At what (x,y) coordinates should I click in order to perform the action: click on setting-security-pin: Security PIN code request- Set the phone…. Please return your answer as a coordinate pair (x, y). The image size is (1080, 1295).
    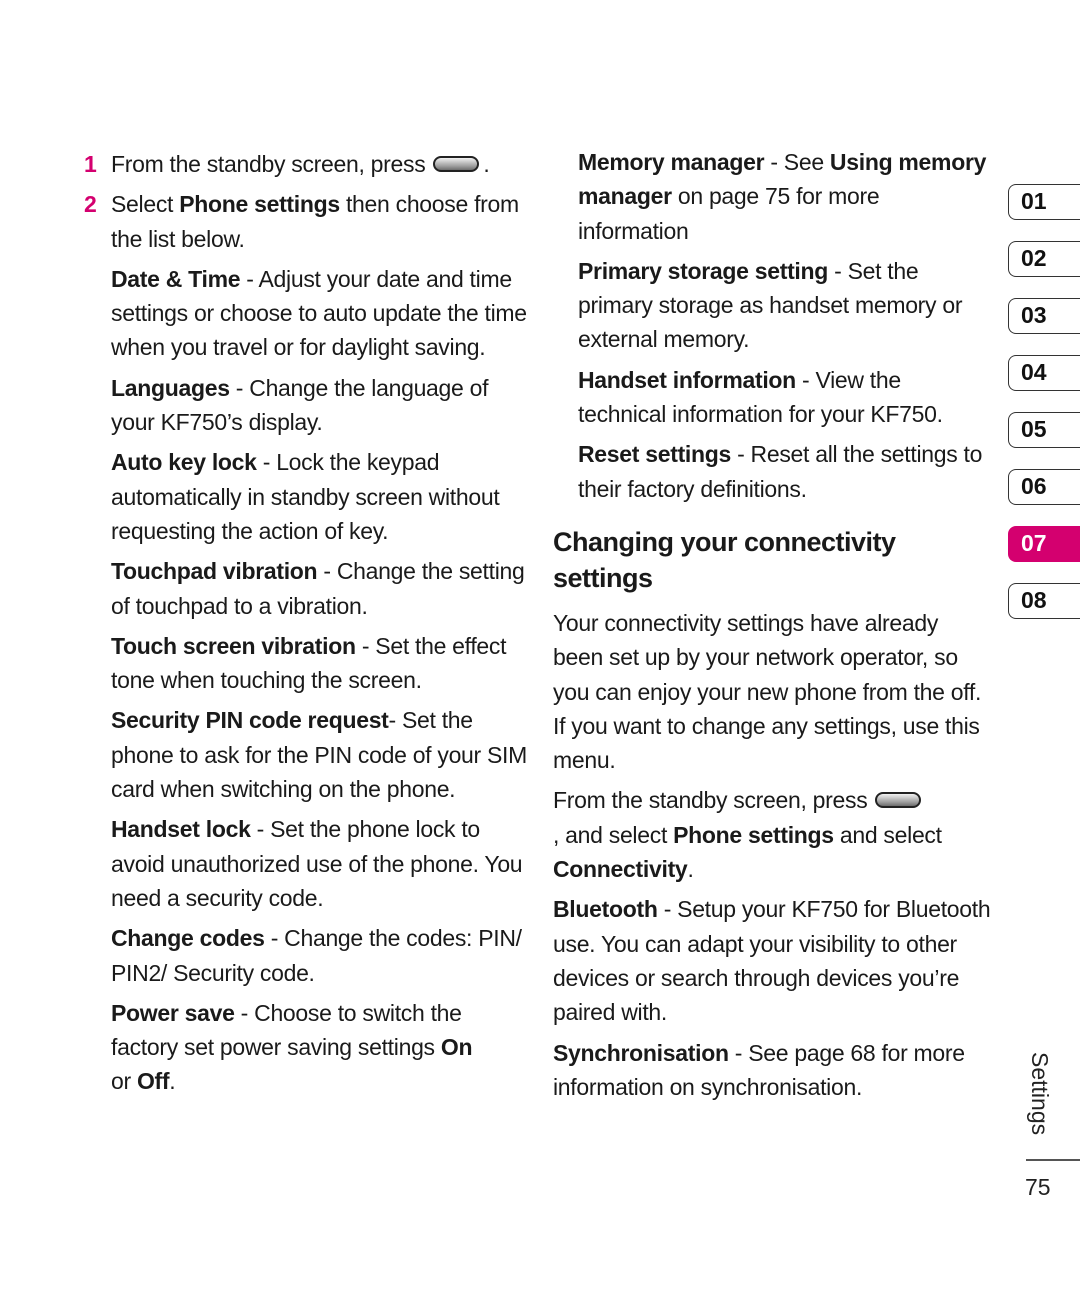
    Looking at the image, I should click on (319, 755).